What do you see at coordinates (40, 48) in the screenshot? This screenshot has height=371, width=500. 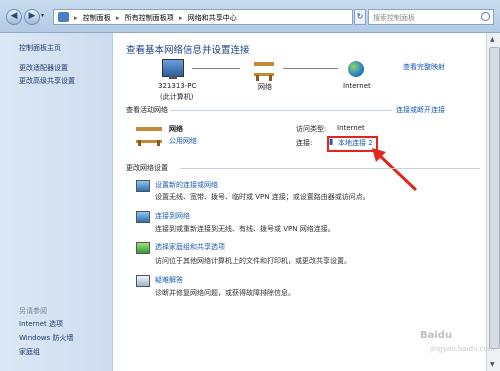 I see `sidebar-item-control-panel-home: 控制面板主页` at bounding box center [40, 48].